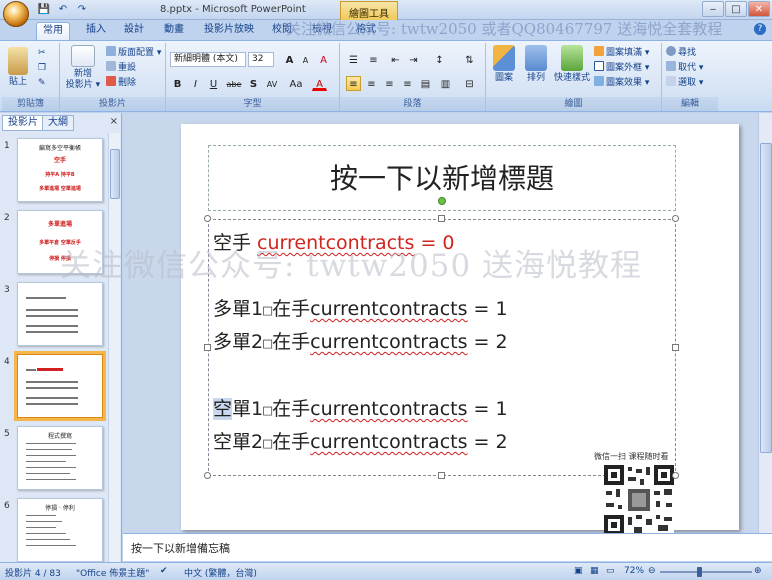 This screenshot has height=580, width=772. I want to click on minimize-button: ‒, so click(713, 9).